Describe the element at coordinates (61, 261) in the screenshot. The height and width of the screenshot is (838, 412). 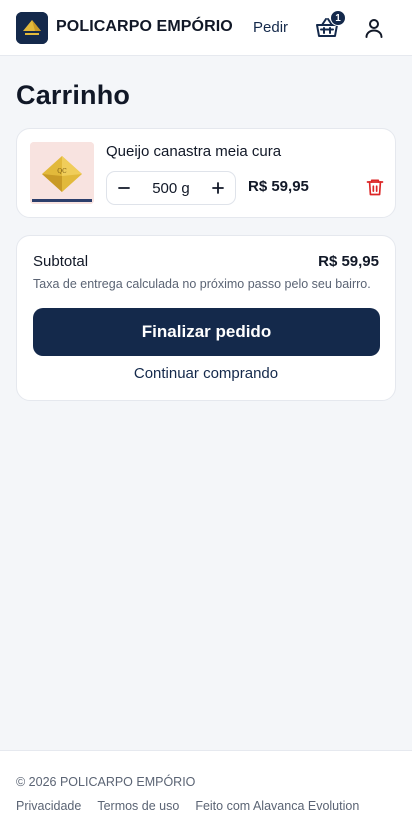
I see `subtotal-label: Subtotal` at that location.